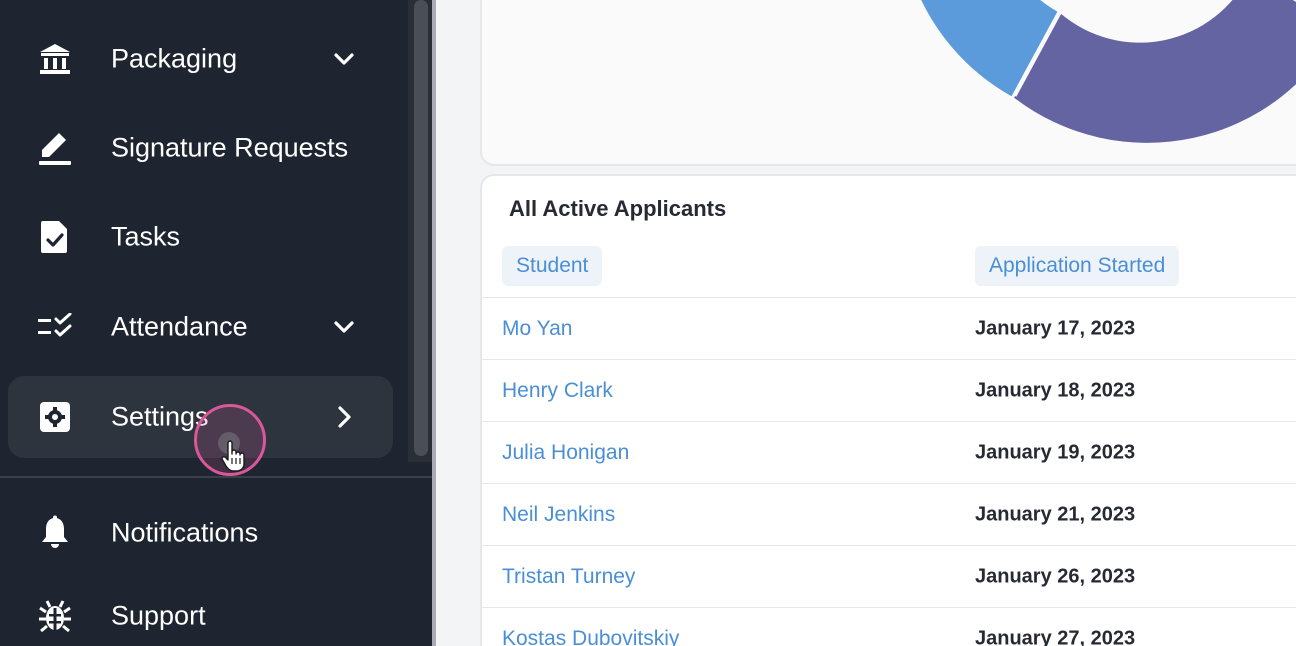 The image size is (1296, 646). What do you see at coordinates (889, 328) in the screenshot?
I see `table-row: Mo Yan January 17, 2023` at bounding box center [889, 328].